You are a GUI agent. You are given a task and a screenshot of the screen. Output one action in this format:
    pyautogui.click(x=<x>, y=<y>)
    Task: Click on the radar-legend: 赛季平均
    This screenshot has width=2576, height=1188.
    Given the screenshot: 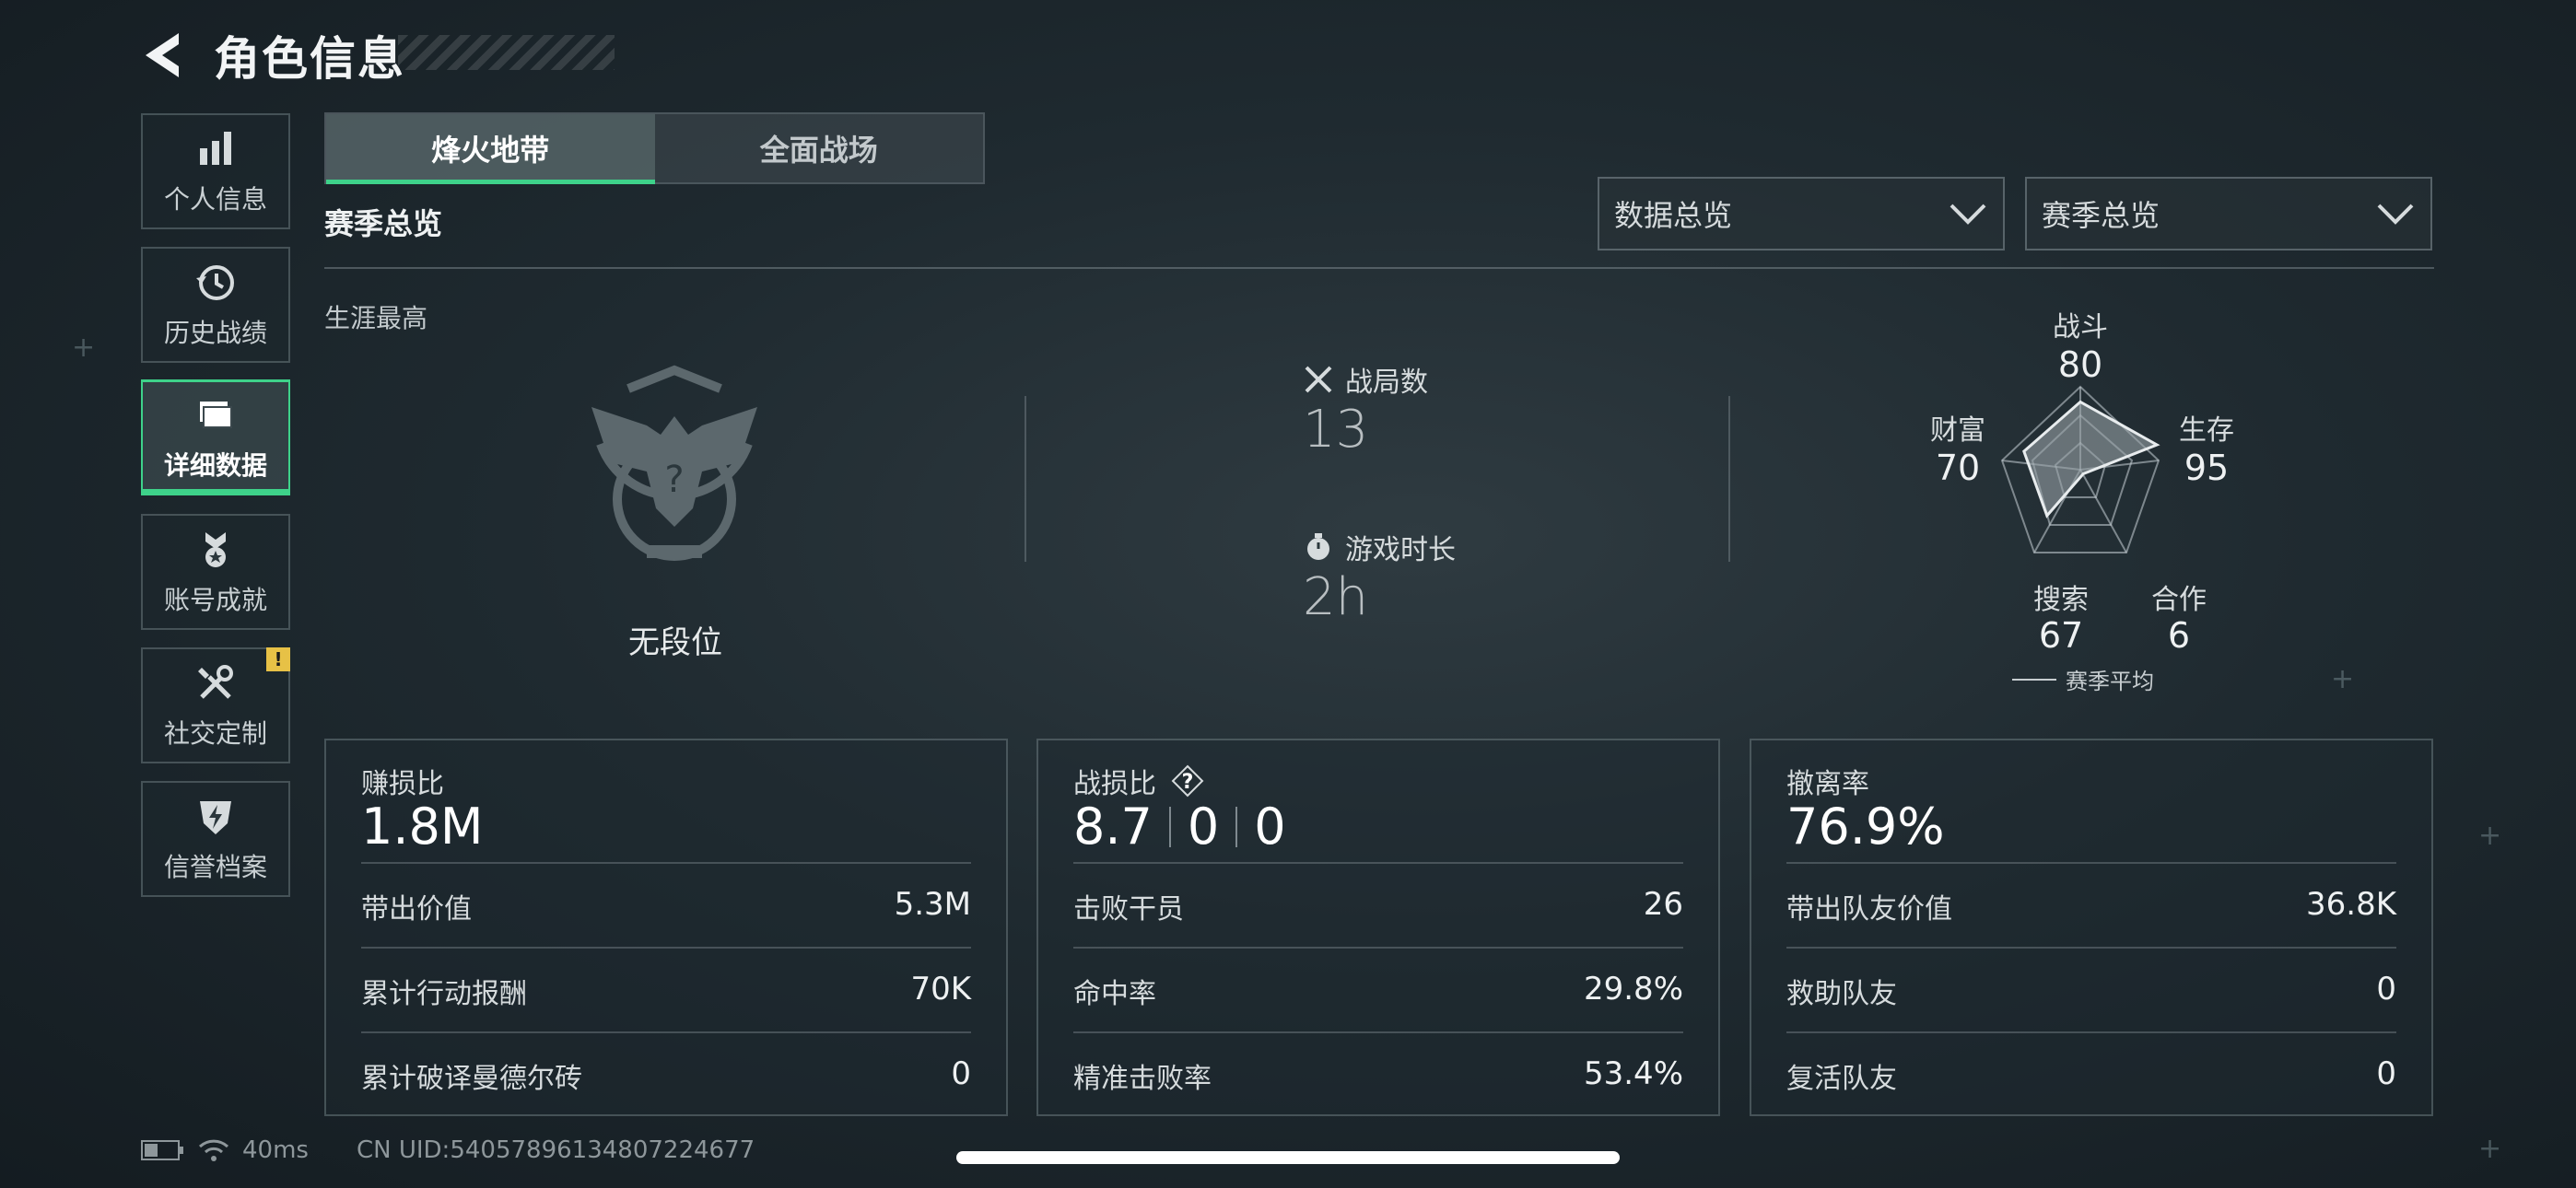 What is the action you would take?
    pyautogui.click(x=2083, y=679)
    